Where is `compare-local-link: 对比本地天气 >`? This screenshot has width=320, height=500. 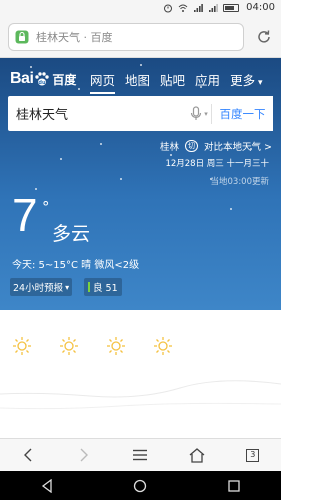 compare-local-link: 对比本地天气 > is located at coordinates (238, 146).